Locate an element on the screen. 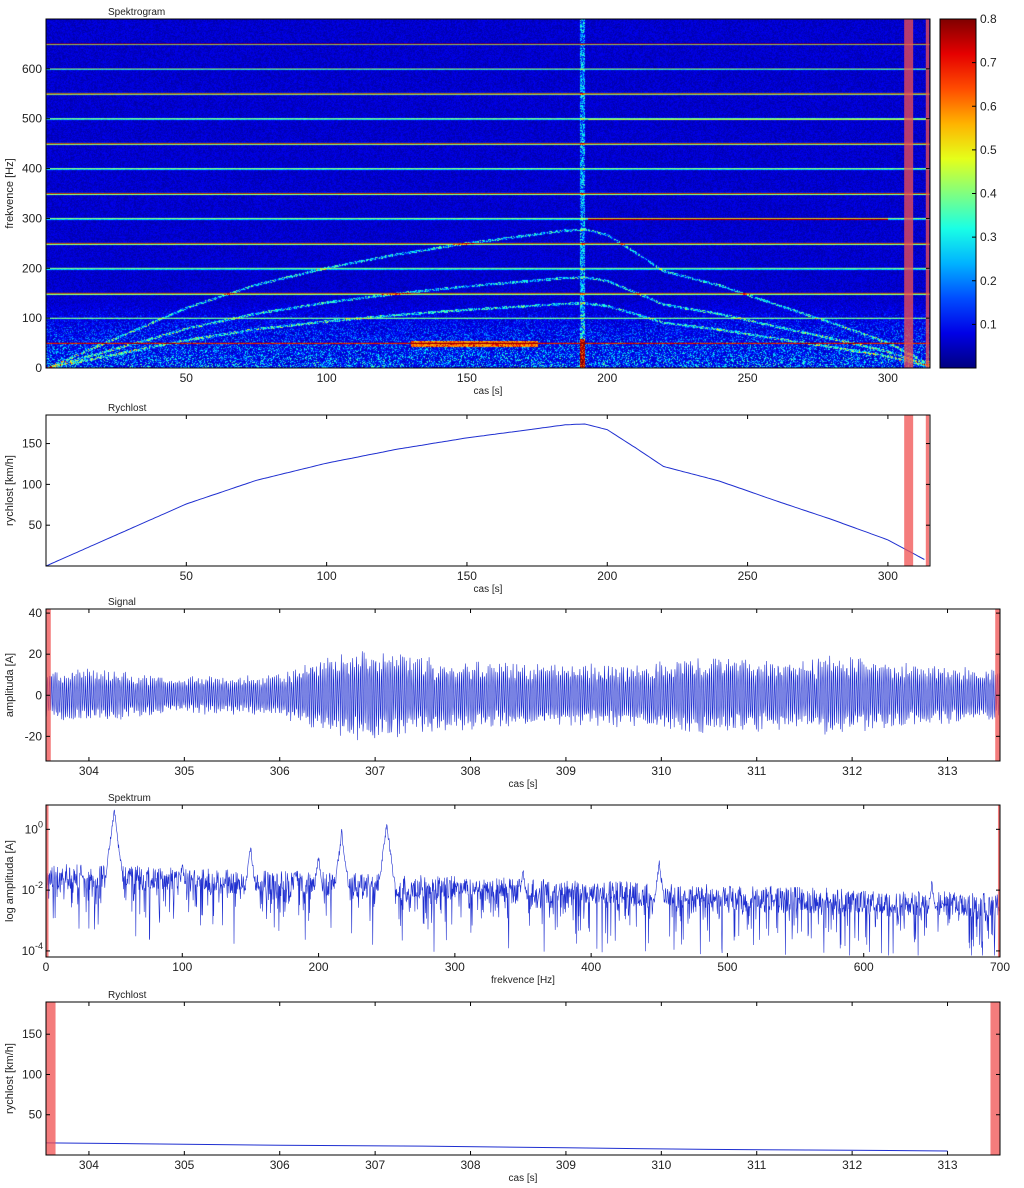  x-axis-label: frekvence [Hz] is located at coordinates (523, 980).